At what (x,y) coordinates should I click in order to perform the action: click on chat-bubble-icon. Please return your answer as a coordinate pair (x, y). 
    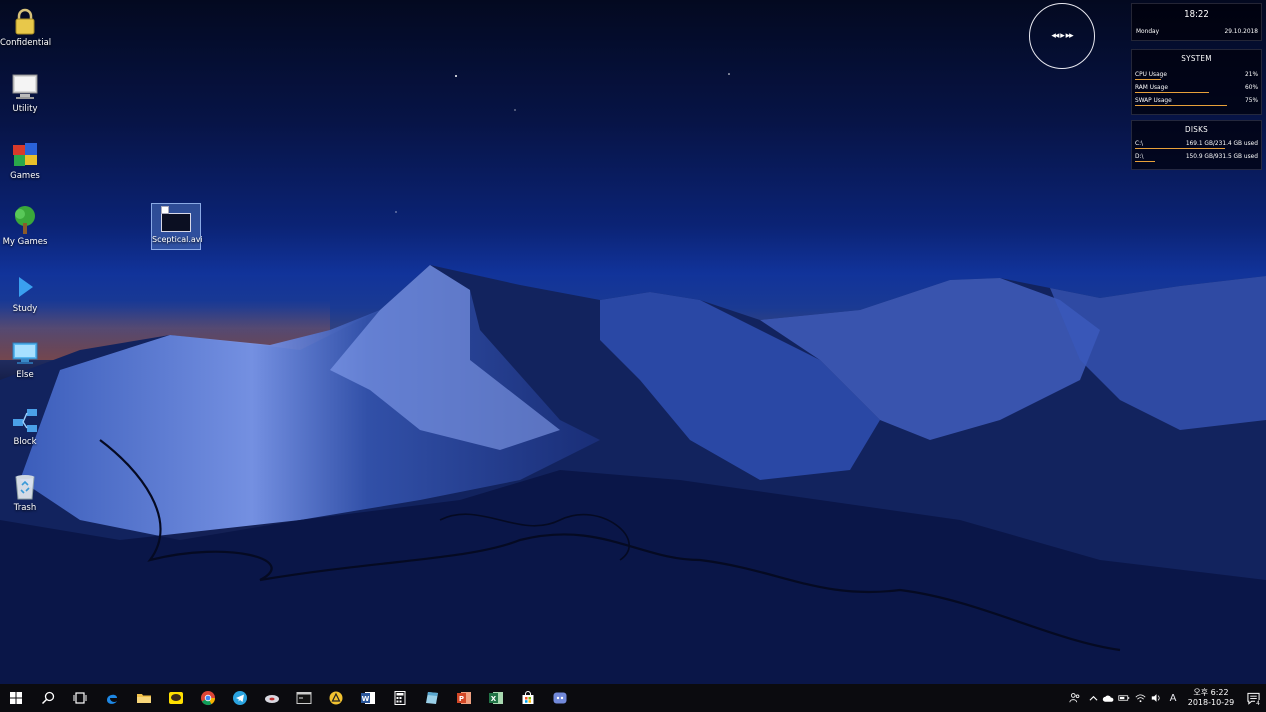
    Looking at the image, I should click on (176, 698).